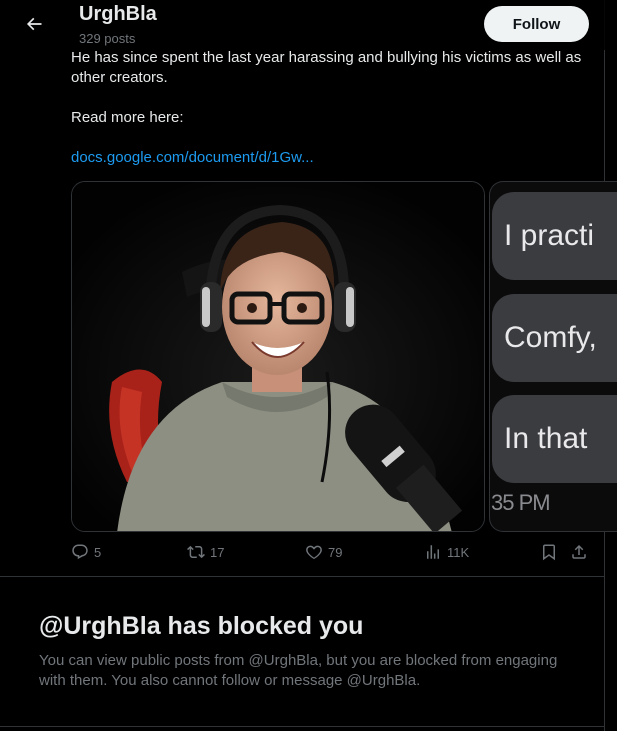 This screenshot has height=731, width=617. I want to click on post-count: 329 posts, so click(107, 38).